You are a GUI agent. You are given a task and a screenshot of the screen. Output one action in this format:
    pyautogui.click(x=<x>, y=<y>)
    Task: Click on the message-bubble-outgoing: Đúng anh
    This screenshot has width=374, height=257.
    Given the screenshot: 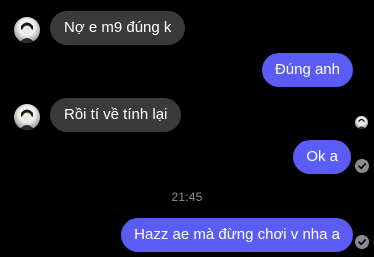 What is the action you would take?
    pyautogui.click(x=307, y=70)
    